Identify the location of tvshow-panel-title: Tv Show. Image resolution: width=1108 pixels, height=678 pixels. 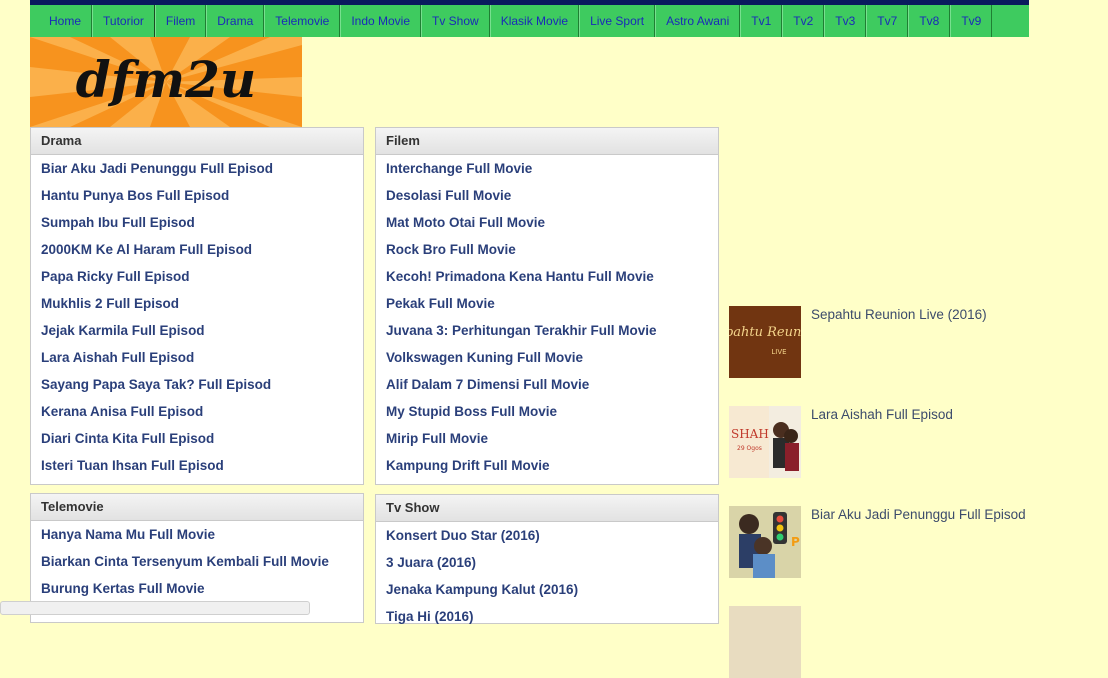
(547, 508).